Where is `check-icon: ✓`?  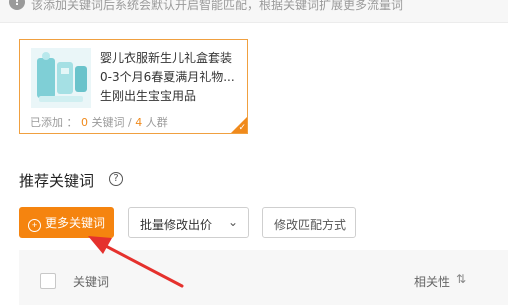
check-icon: ✓ is located at coordinates (242, 128).